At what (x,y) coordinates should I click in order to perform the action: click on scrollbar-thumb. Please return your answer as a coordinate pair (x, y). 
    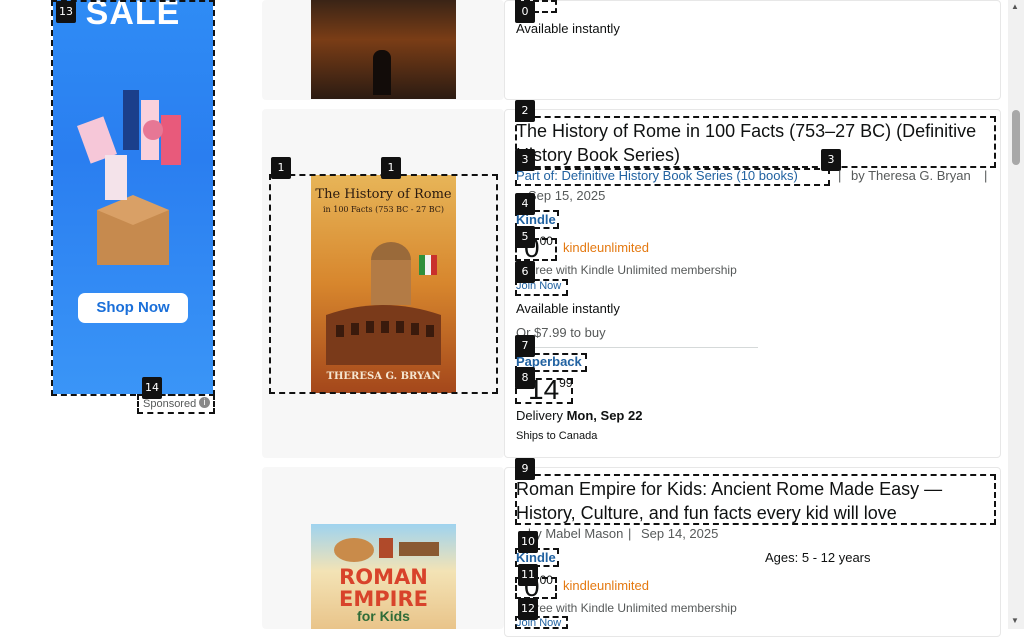
    Looking at the image, I should click on (1016, 137).